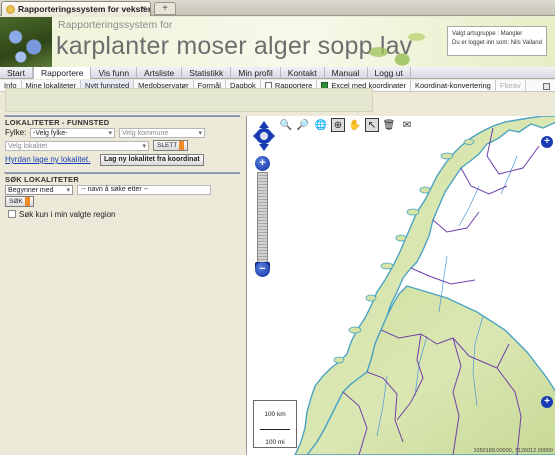 Image resolution: width=555 pixels, height=455 pixels. I want to click on zoom-out-tool: 🔎, so click(303, 125).